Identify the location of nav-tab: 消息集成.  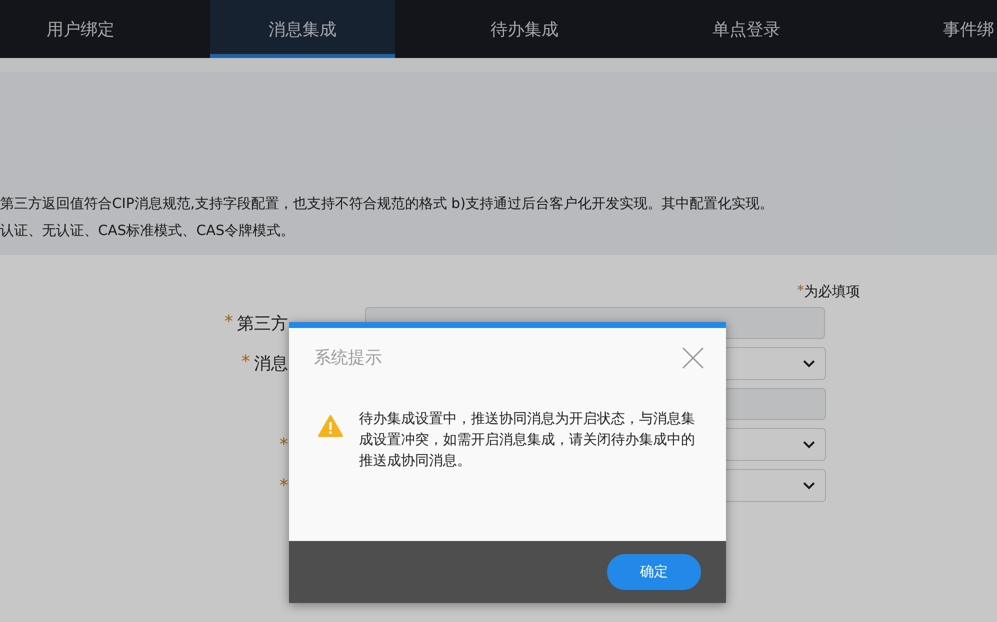
(302, 29).